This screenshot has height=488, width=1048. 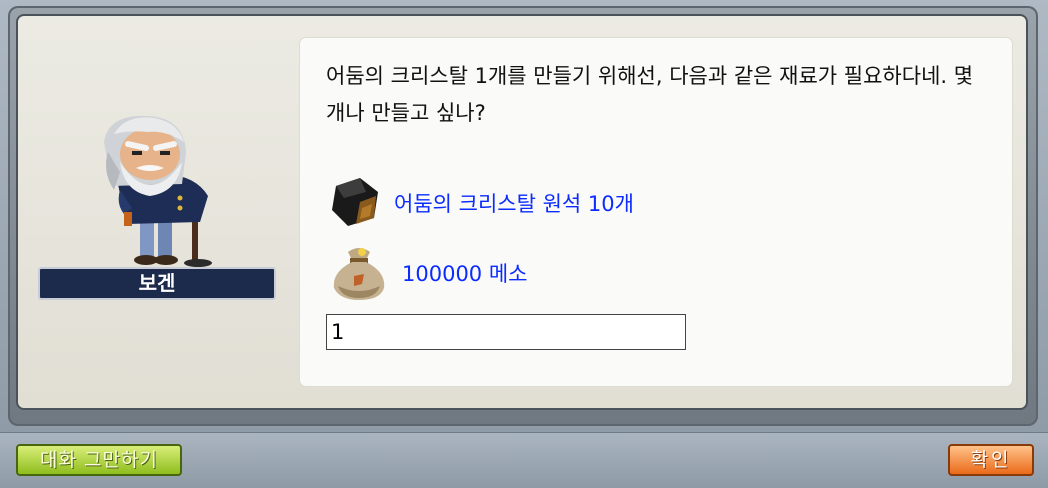 What do you see at coordinates (99, 460) in the screenshot?
I see `end-chat-button: 대화 그만하기` at bounding box center [99, 460].